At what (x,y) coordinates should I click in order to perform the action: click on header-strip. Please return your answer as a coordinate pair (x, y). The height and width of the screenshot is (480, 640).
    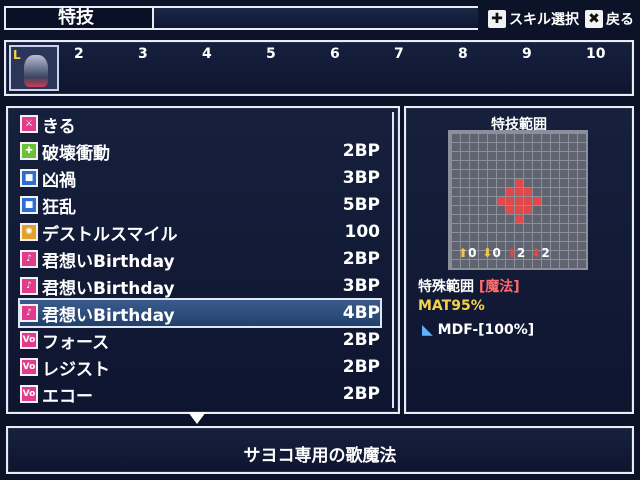
    Looking at the image, I should click on (316, 18).